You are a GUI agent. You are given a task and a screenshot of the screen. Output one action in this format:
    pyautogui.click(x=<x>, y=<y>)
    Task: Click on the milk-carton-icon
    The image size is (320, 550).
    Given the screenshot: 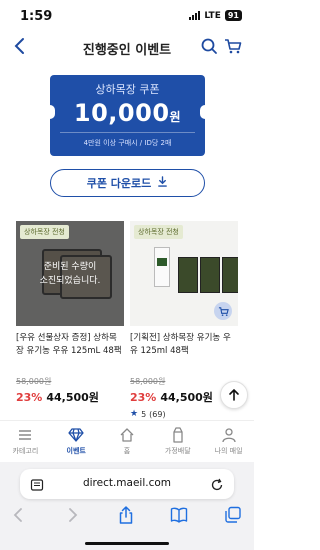 What is the action you would take?
    pyautogui.click(x=178, y=435)
    